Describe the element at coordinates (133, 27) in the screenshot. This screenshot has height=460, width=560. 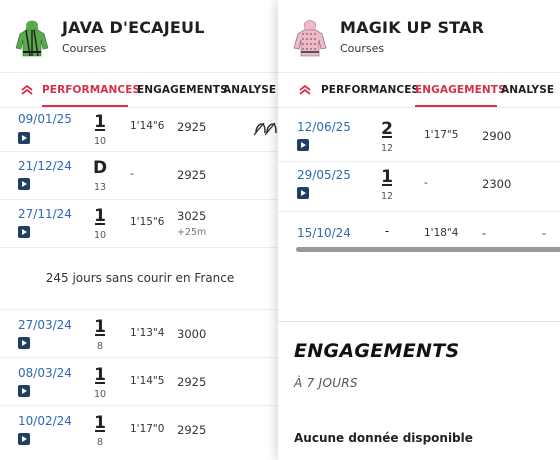
I see `horse-name: JAVA D'ECAJEUL` at that location.